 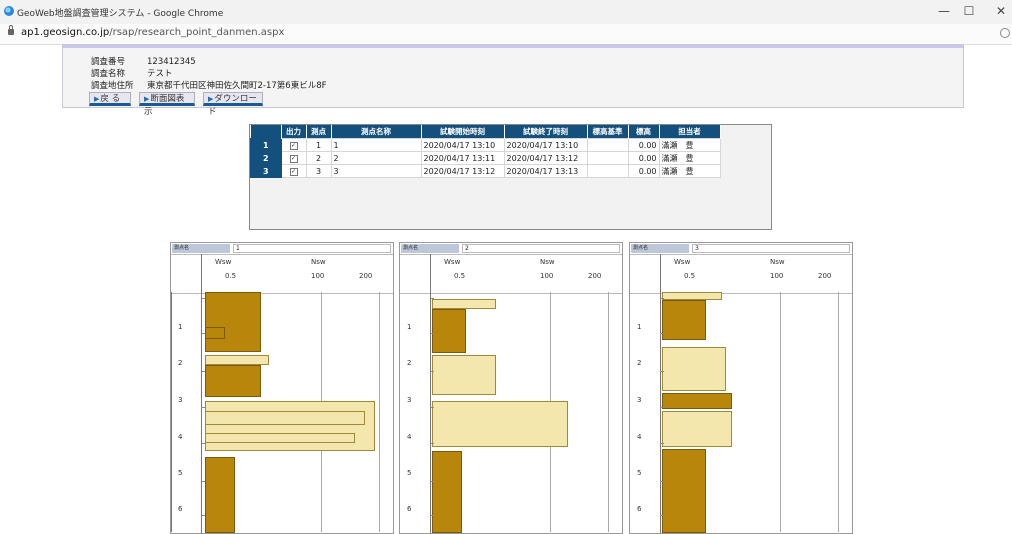 What do you see at coordinates (1005, 33) in the screenshot?
I see `extension-icon` at bounding box center [1005, 33].